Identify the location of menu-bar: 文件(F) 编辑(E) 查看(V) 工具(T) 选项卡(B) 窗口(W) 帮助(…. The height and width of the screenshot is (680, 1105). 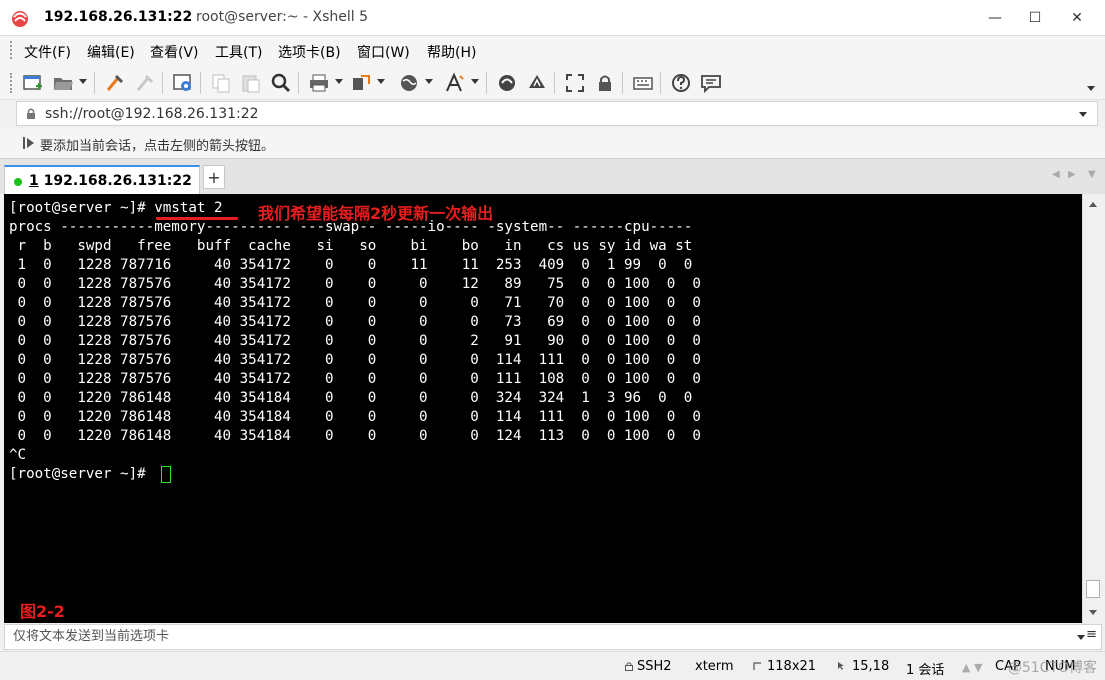
(552, 50).